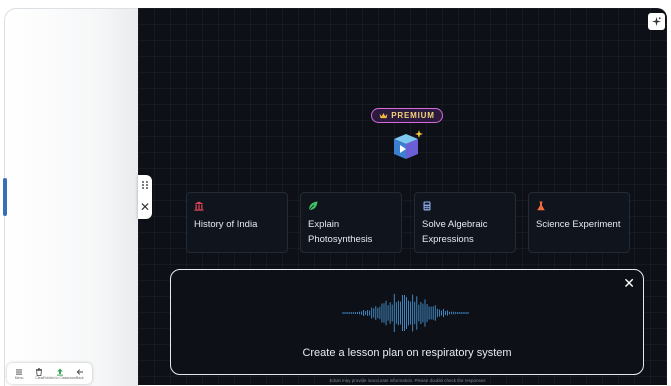  Describe the element at coordinates (226, 224) in the screenshot. I see `suggestion-label: History of India` at that location.